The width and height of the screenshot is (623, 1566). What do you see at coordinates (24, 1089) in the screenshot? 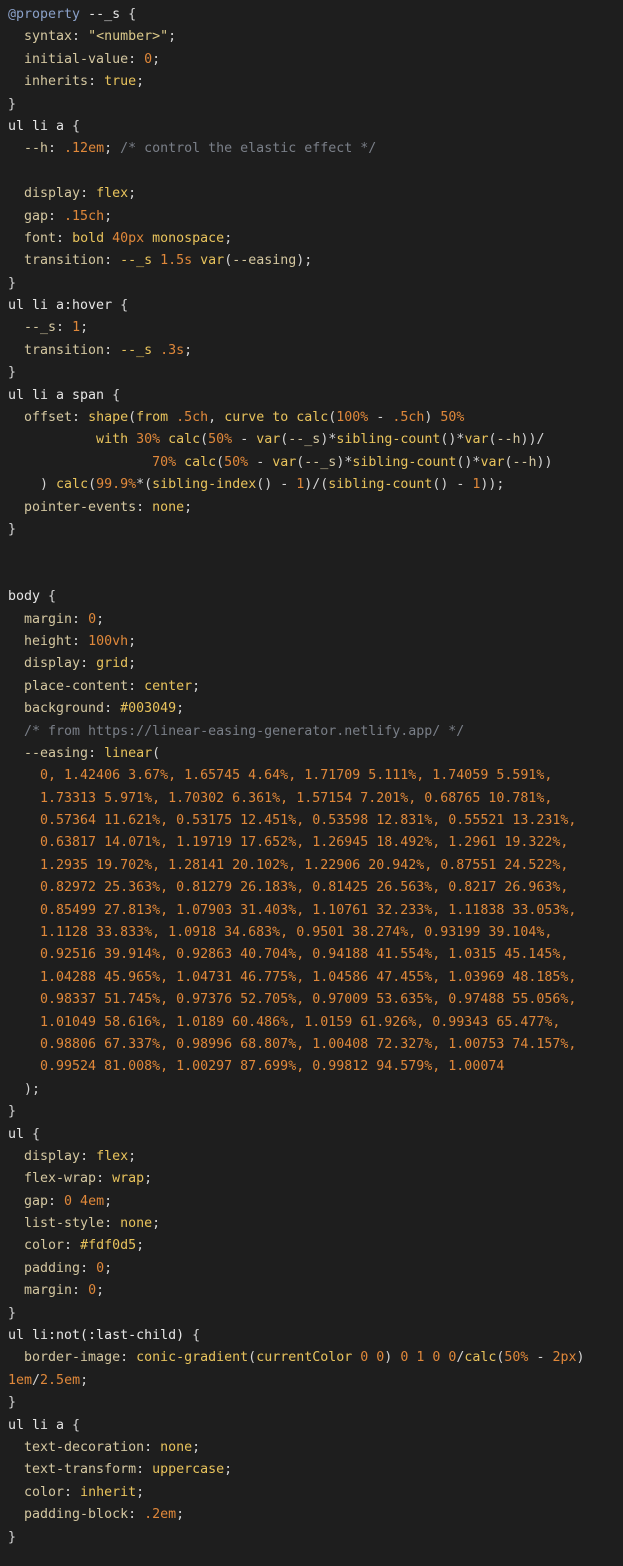
I see `code-token: );` at bounding box center [24, 1089].